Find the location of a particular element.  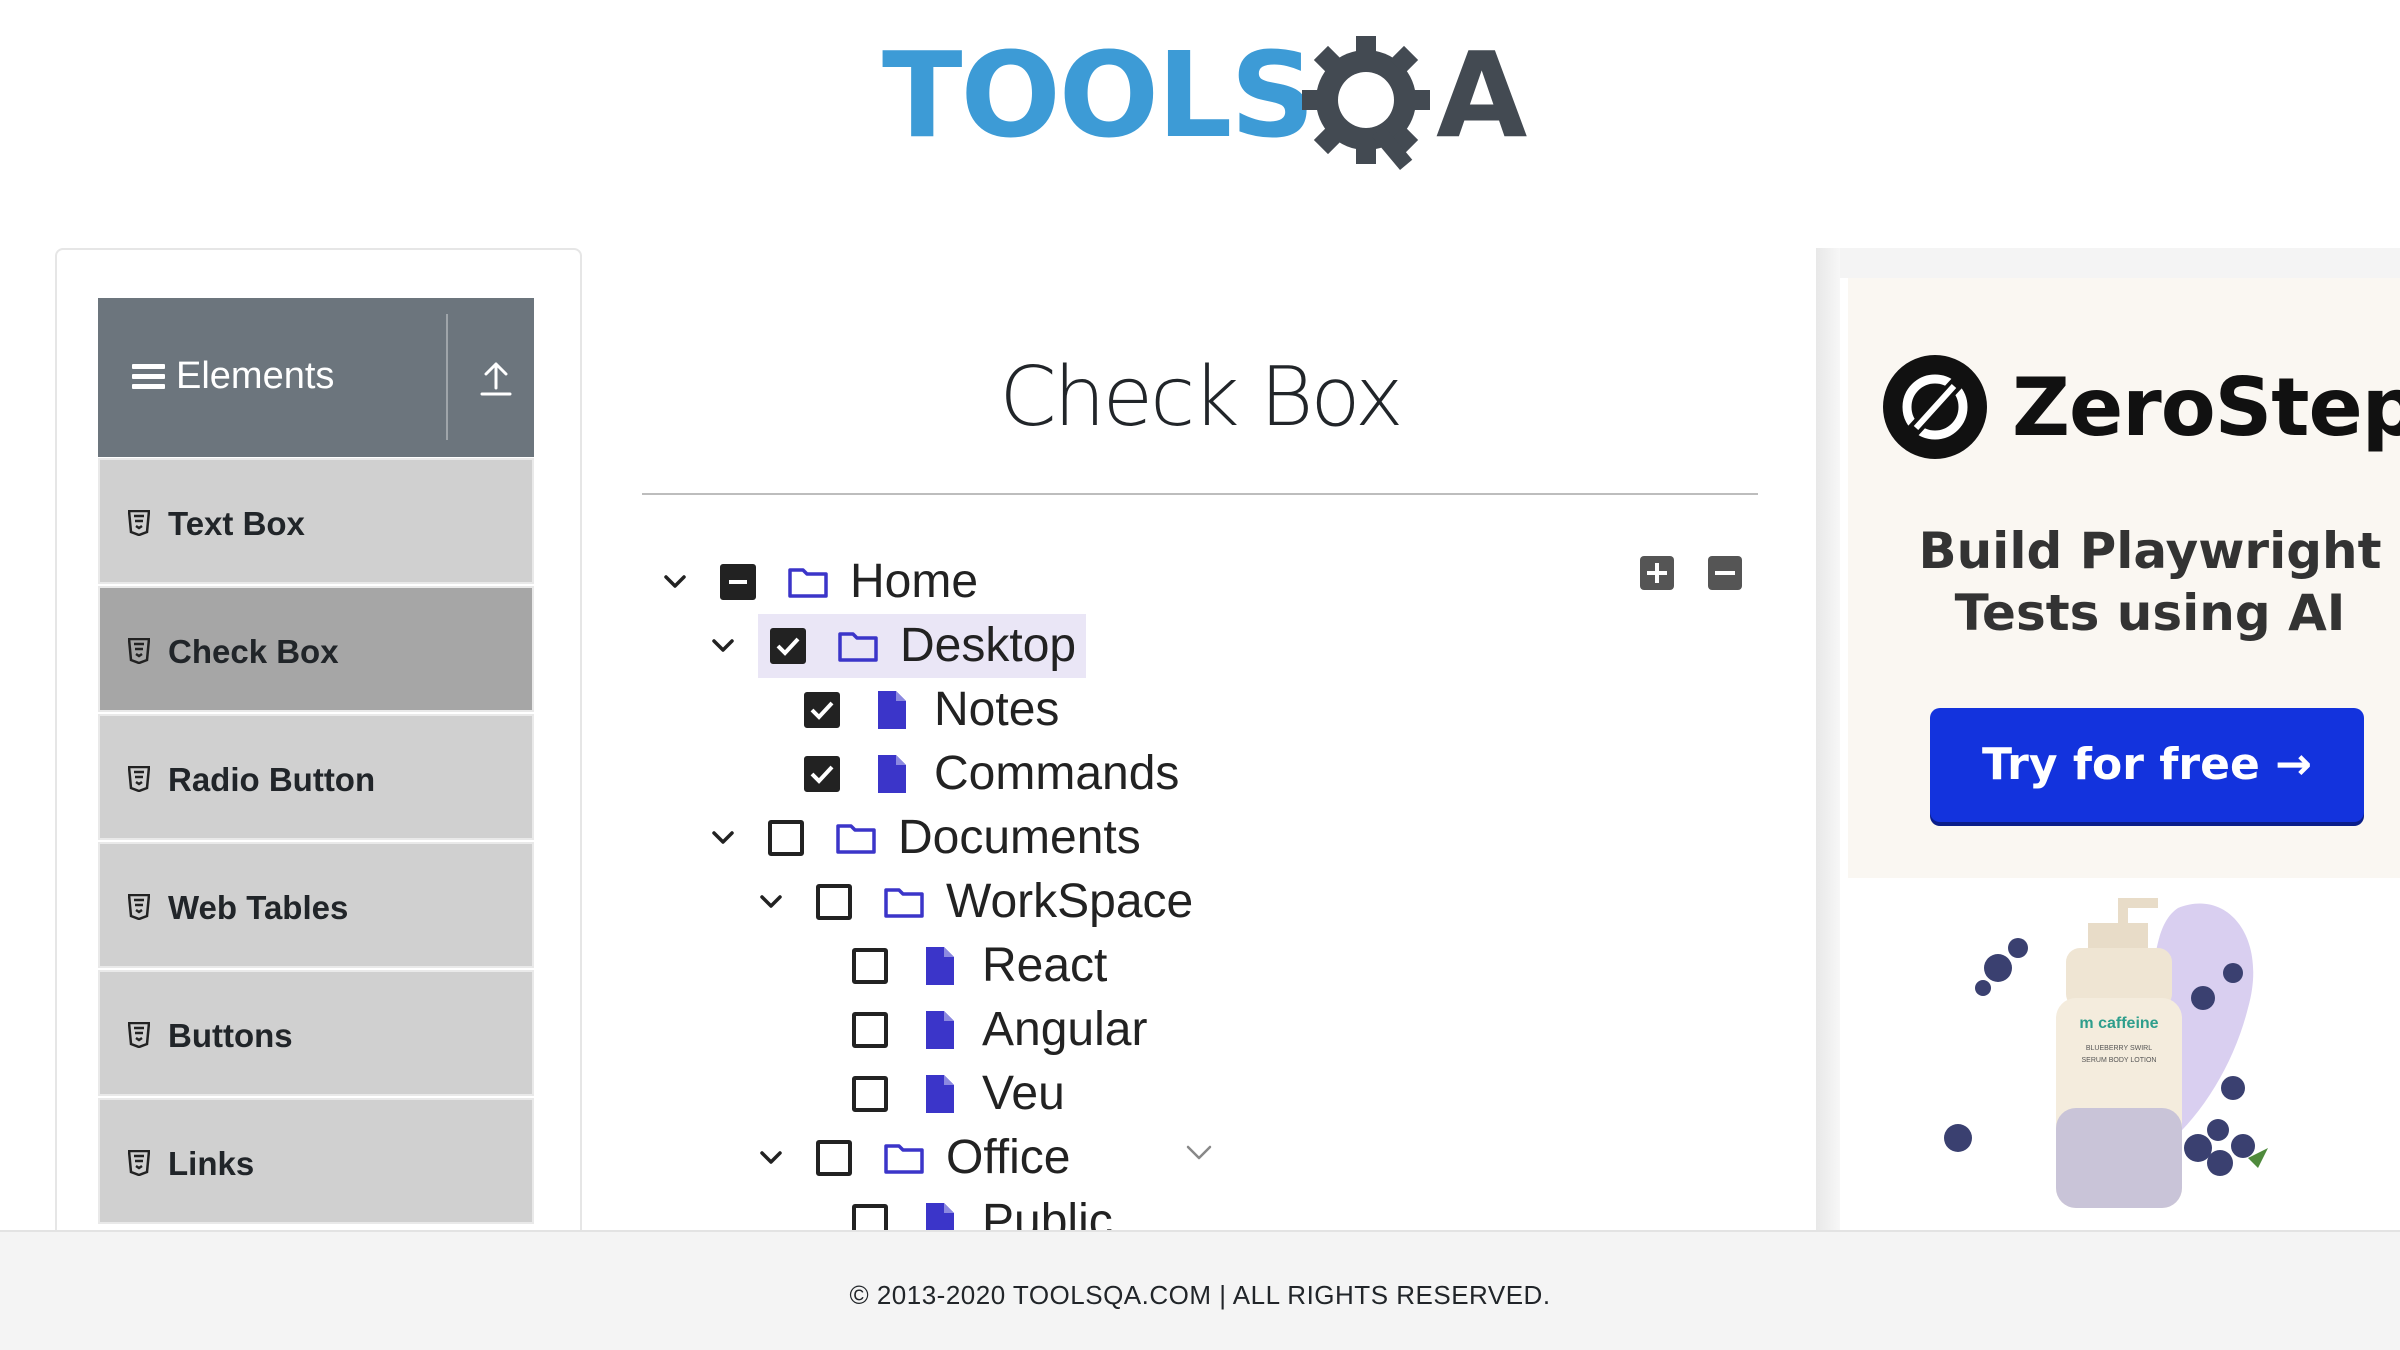

tree-node-label: React is located at coordinates (1044, 966).